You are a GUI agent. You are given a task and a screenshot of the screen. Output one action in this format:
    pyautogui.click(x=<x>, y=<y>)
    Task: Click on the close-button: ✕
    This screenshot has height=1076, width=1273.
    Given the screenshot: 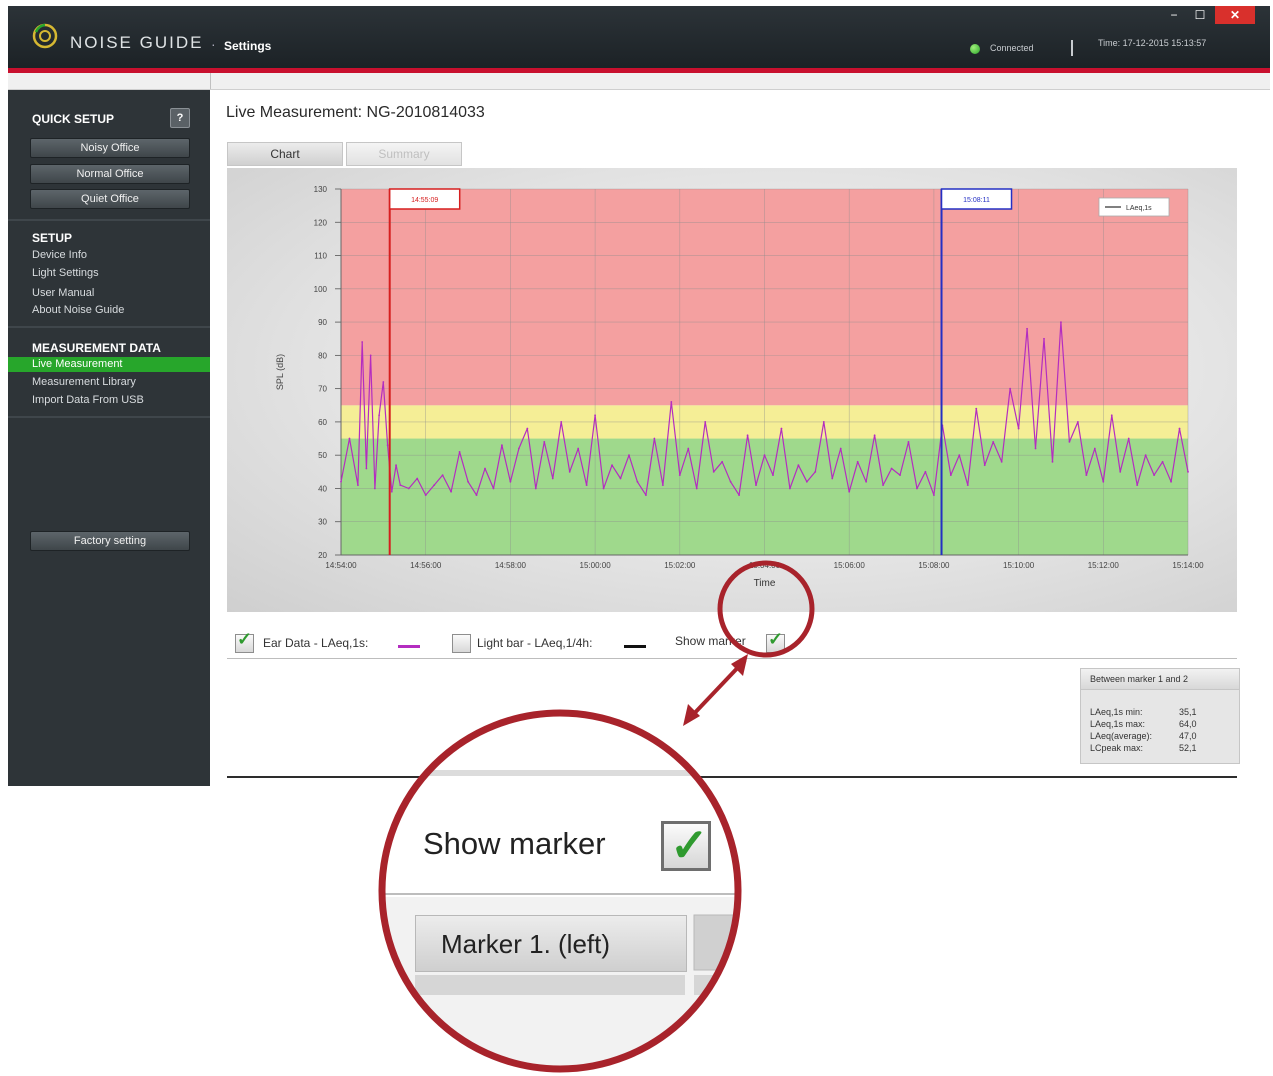 What is the action you would take?
    pyautogui.click(x=1235, y=15)
    